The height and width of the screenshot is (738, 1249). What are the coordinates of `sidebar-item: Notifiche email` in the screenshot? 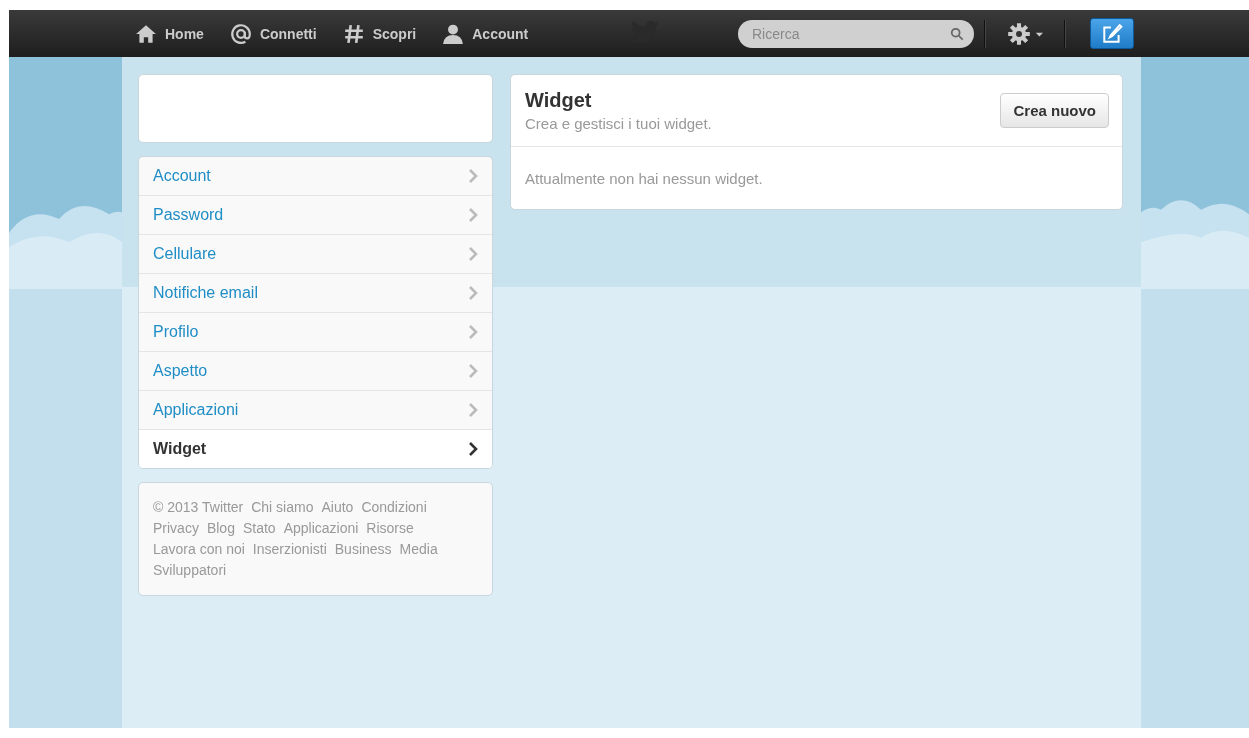 It's located at (315, 292).